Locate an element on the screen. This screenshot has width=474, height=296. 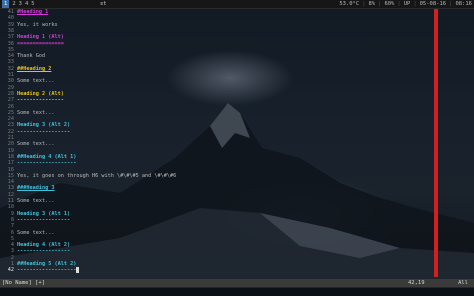
indicator-item: 05-08-16 is located at coordinates (433, 4).